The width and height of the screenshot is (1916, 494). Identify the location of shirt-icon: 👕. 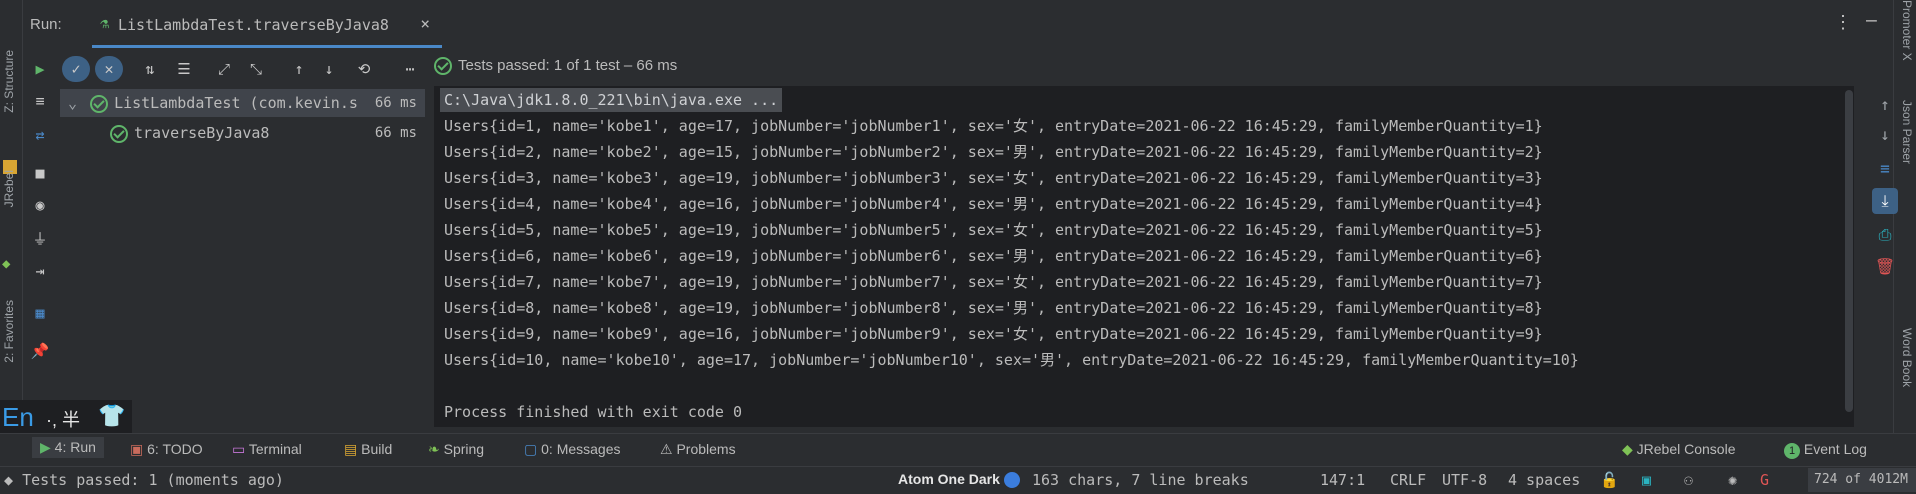
(112, 416).